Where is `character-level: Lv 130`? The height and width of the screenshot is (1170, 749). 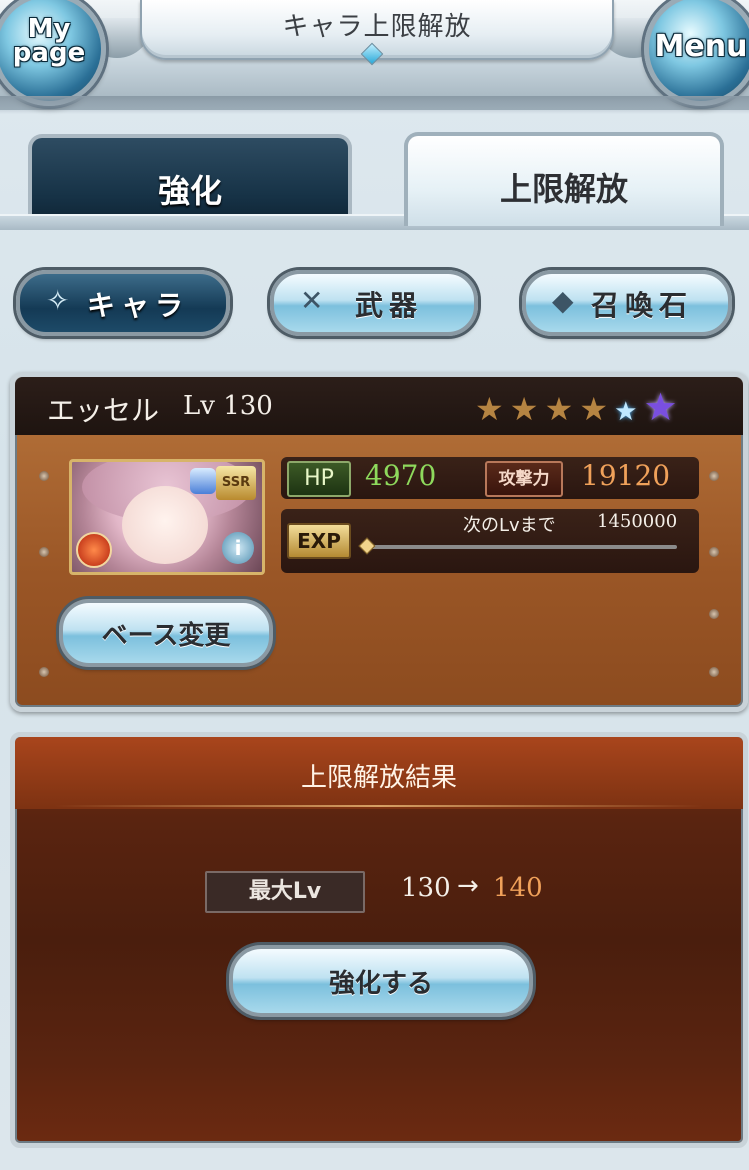 character-level: Lv 130 is located at coordinates (228, 406).